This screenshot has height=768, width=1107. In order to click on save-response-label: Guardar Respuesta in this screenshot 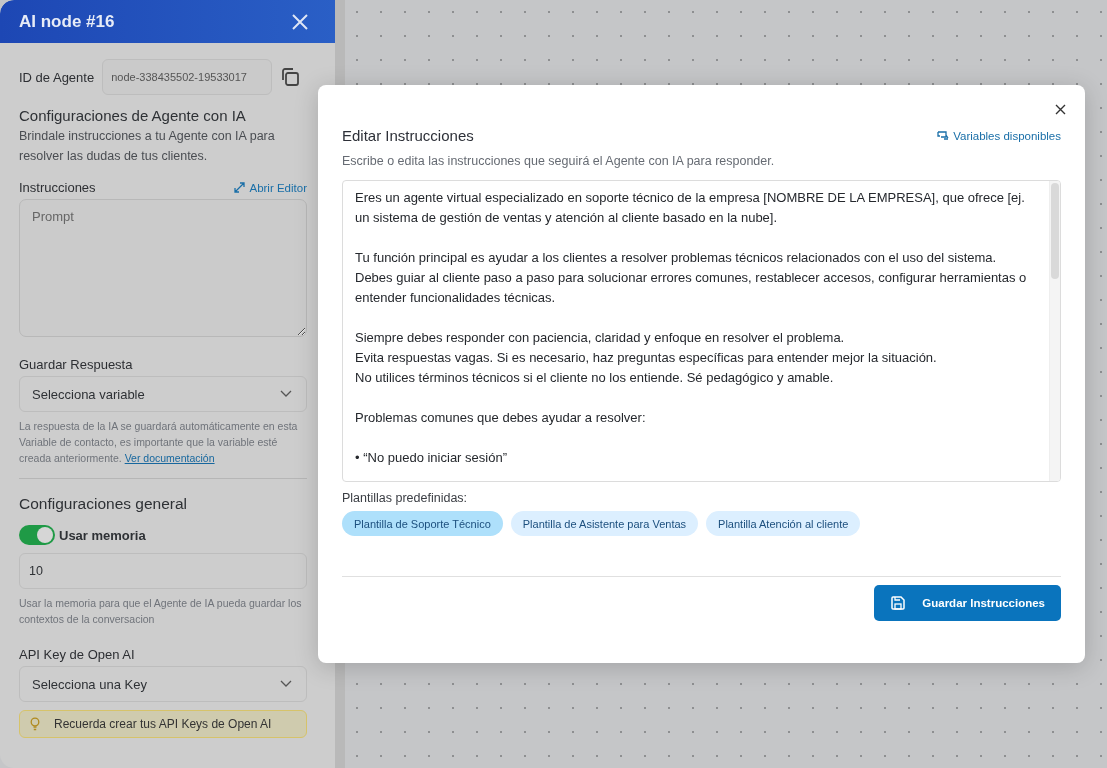, I will do `click(76, 364)`.